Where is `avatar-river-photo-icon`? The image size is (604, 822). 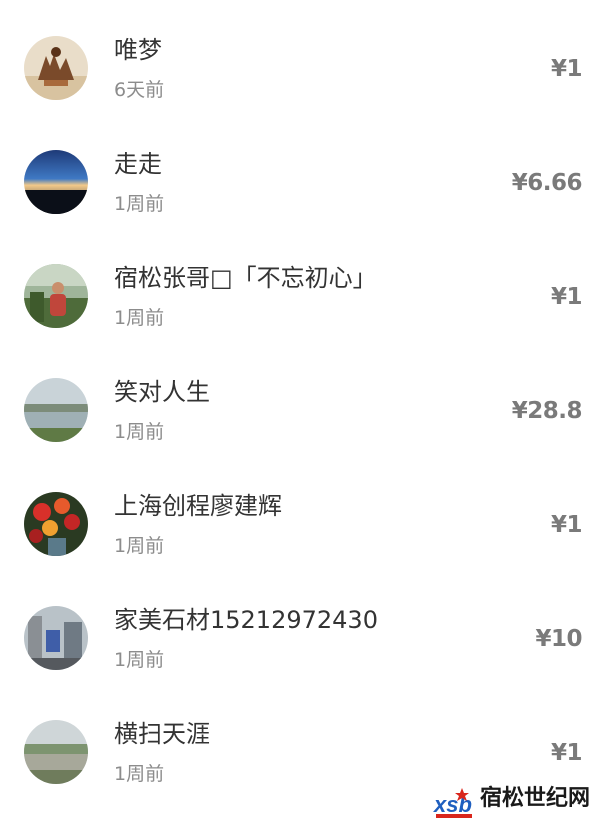
avatar-river-photo-icon is located at coordinates (56, 752).